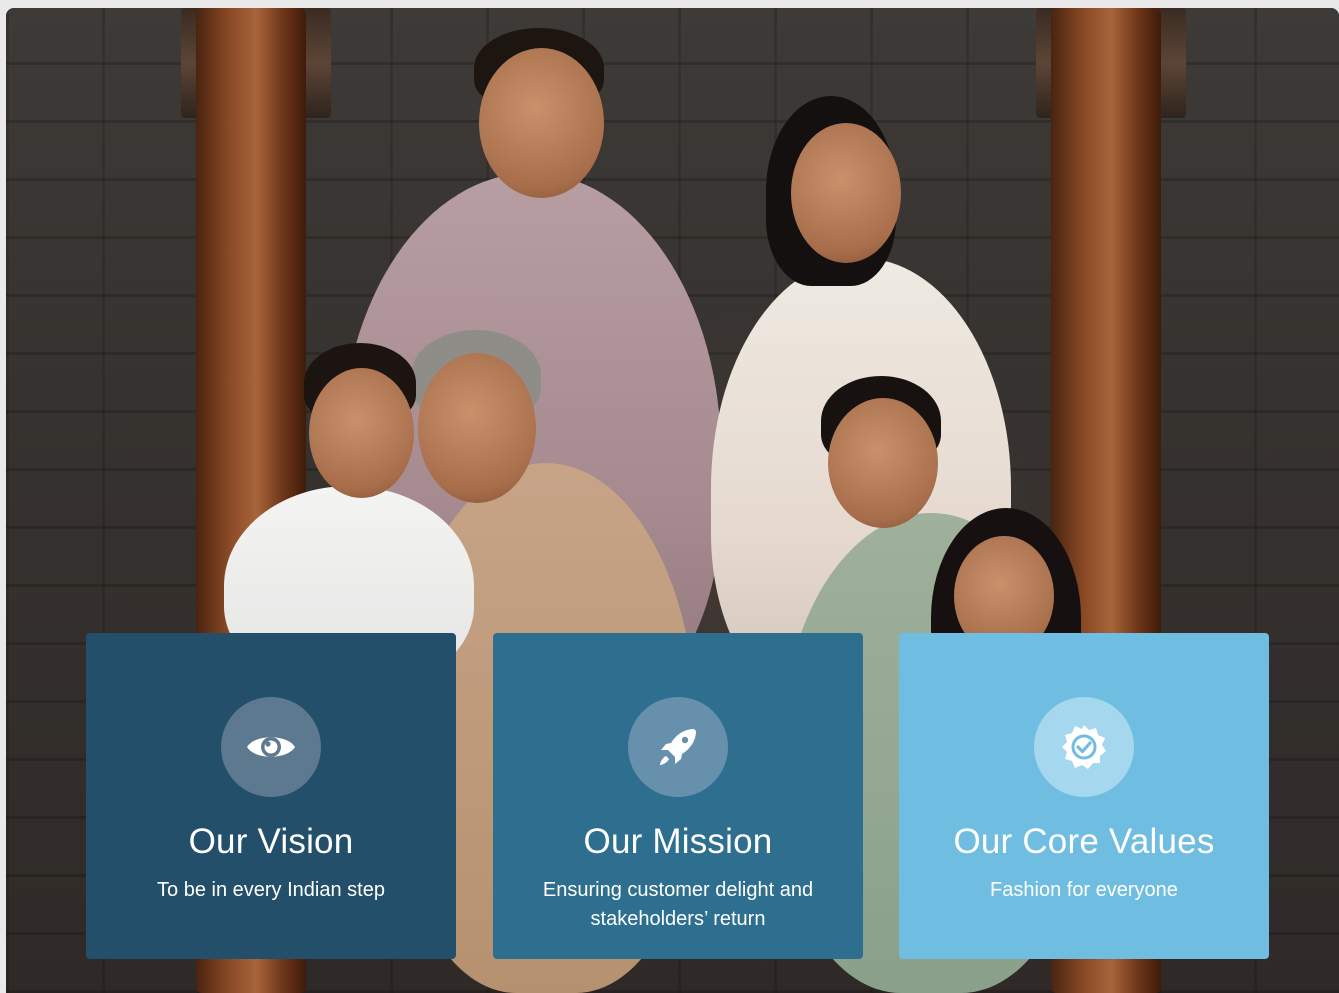  What do you see at coordinates (1084, 841) in the screenshot?
I see `core-values-title: Our Core Values` at bounding box center [1084, 841].